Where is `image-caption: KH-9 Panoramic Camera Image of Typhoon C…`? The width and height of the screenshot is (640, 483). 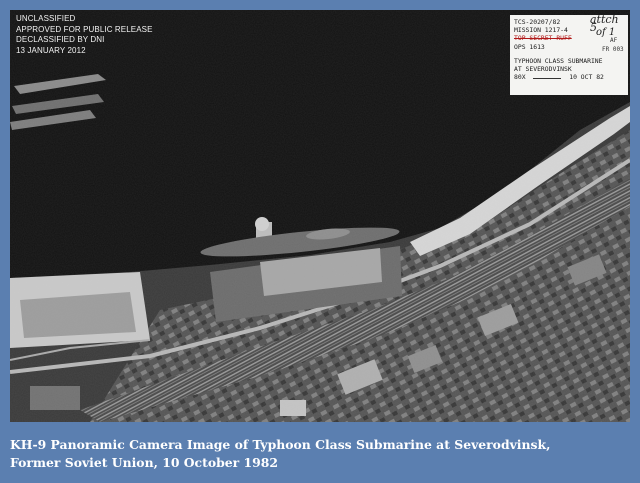
image-caption: KH-9 Panoramic Camera Image of Typhoon C… is located at coordinates (280, 454).